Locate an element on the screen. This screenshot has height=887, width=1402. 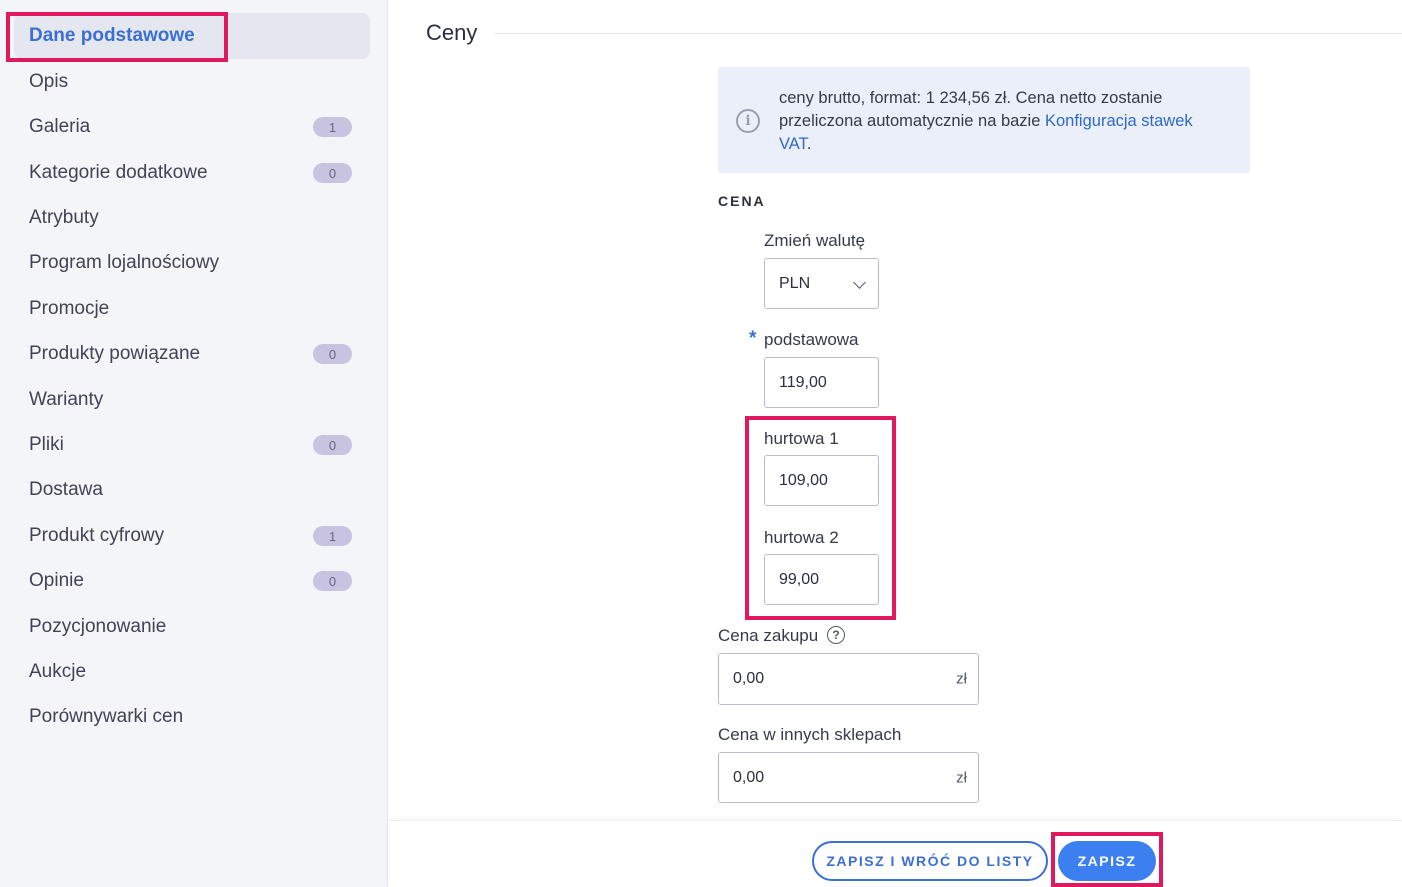
input-value: 99,00 is located at coordinates (799, 579).